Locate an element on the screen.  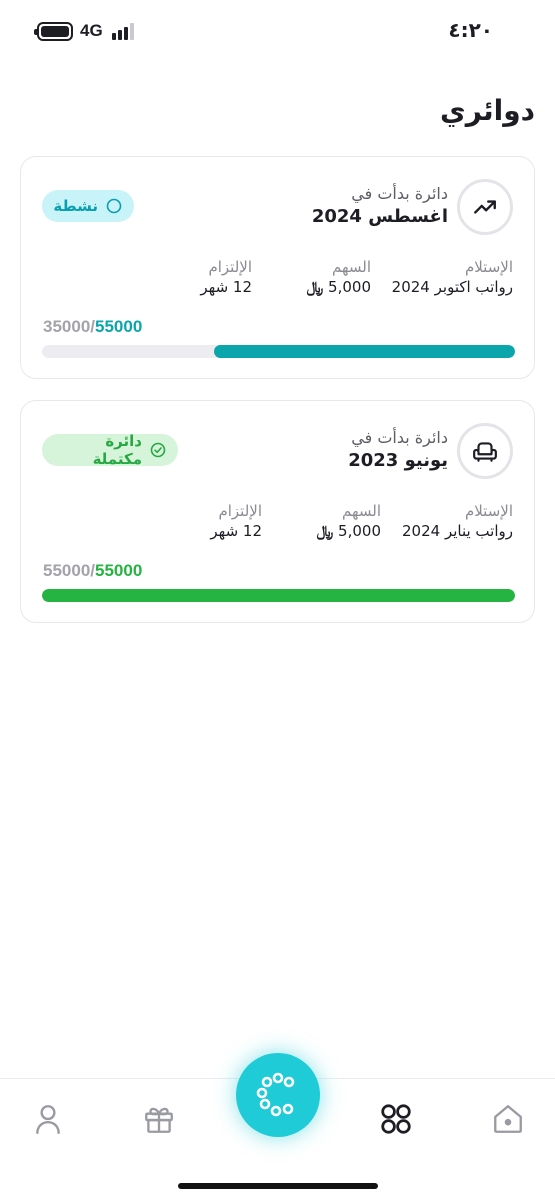
signal-icon is located at coordinates (125, 31).